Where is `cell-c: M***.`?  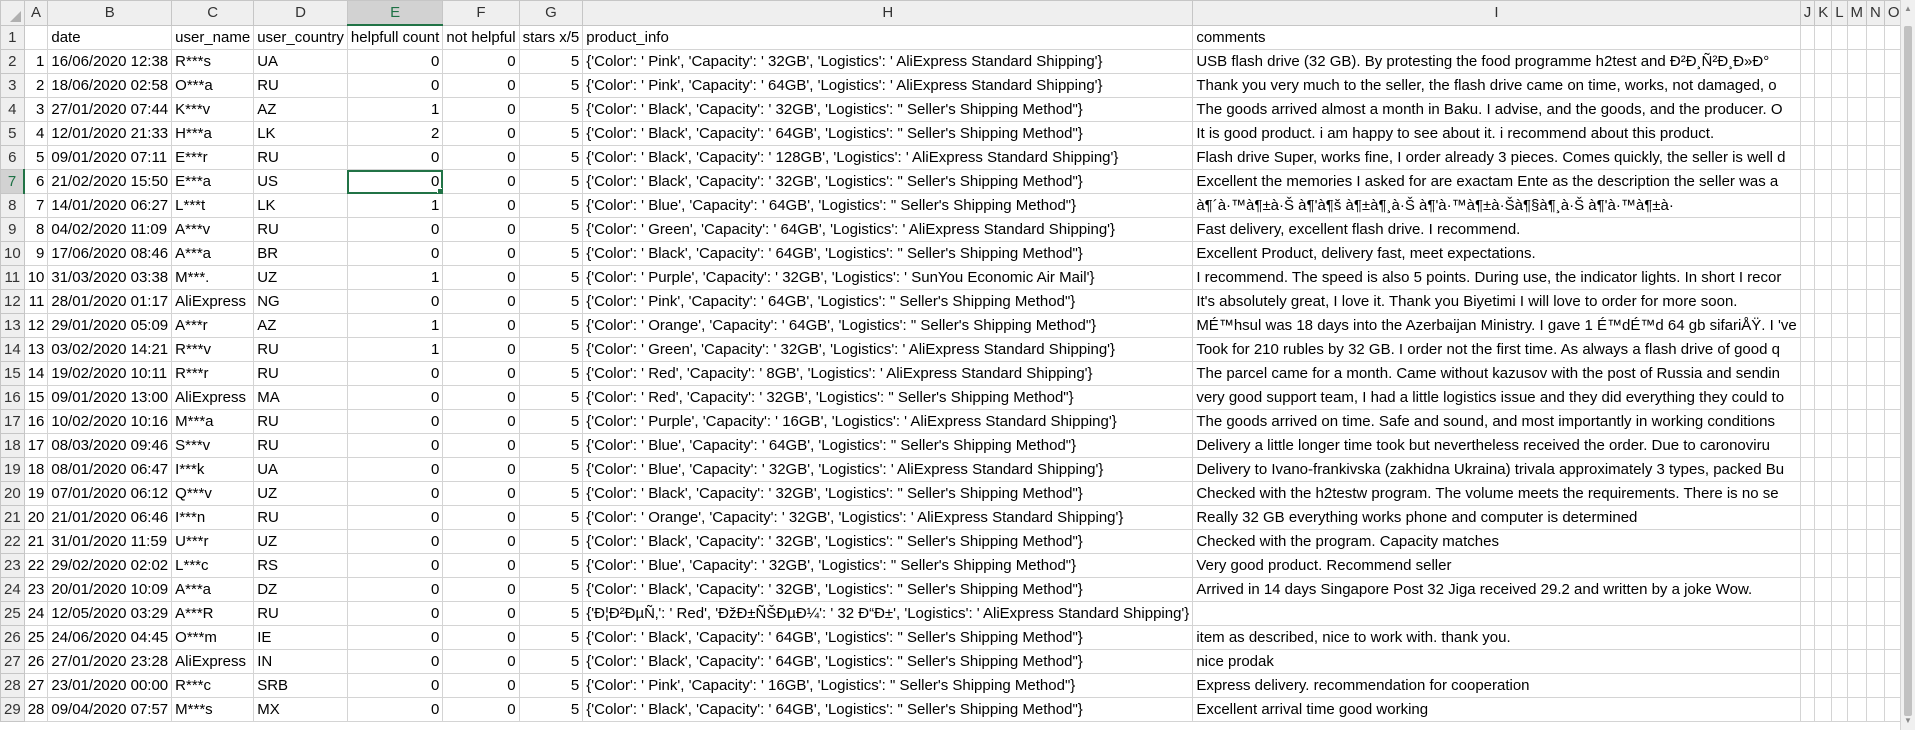
cell-c: M***. is located at coordinates (213, 277).